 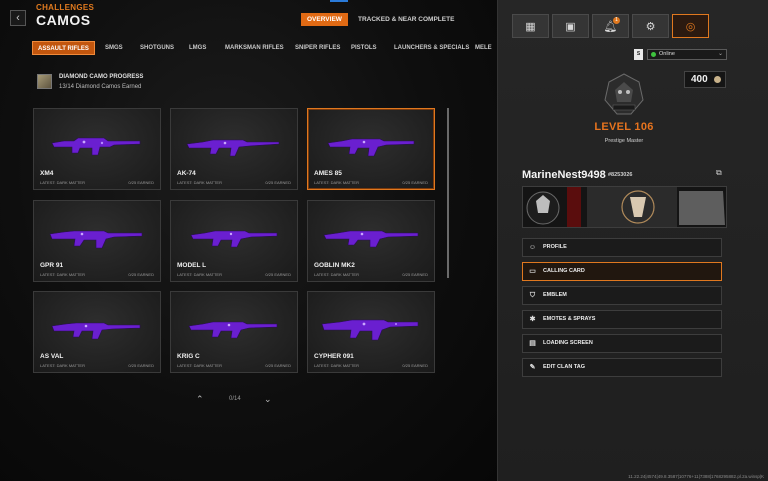 What do you see at coordinates (624, 141) in the screenshot?
I see `prestige-title: Prestige Master` at bounding box center [624, 141].